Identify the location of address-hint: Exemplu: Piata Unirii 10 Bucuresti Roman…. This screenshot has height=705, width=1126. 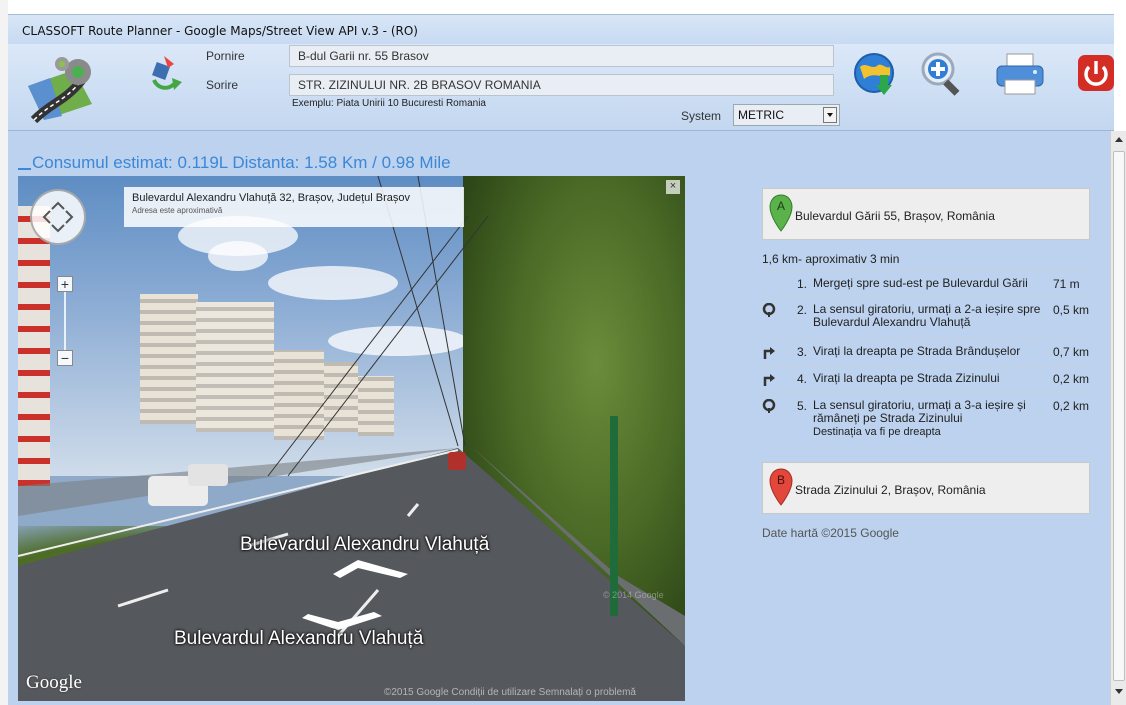
(389, 103).